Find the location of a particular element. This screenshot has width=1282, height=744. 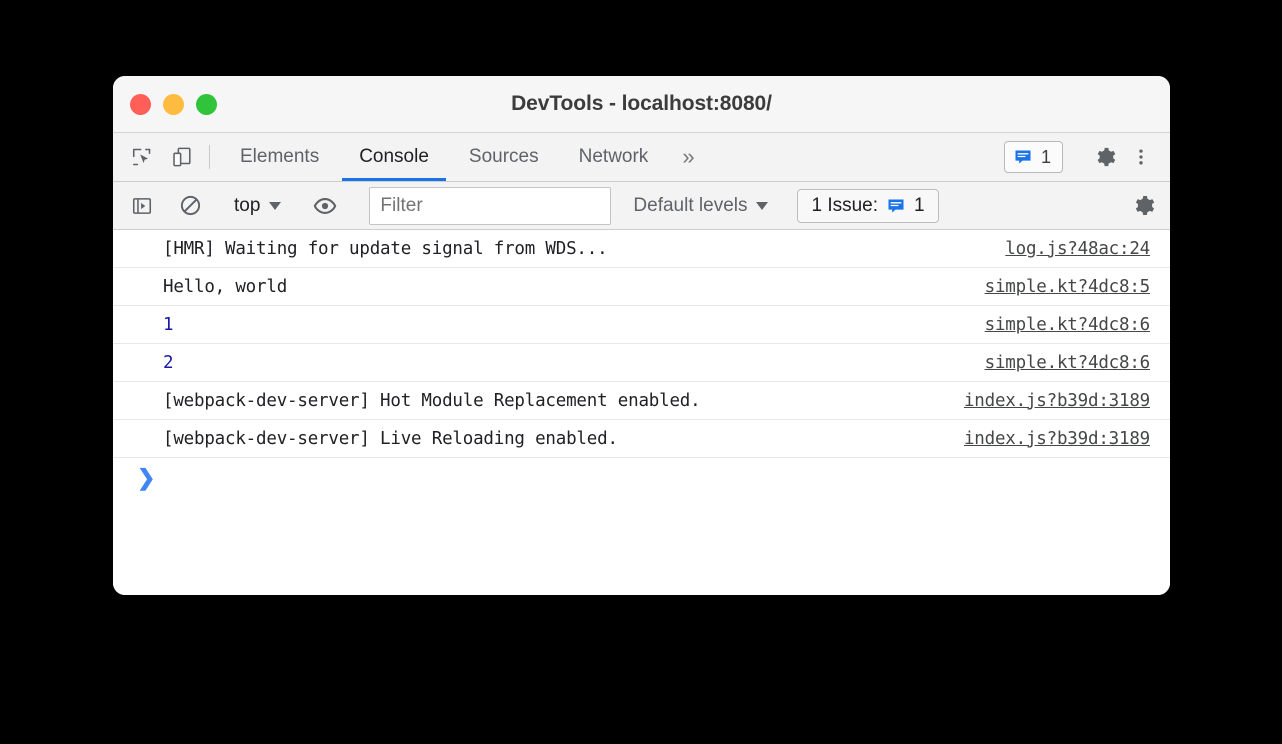

execution-context-label: top is located at coordinates (247, 205).